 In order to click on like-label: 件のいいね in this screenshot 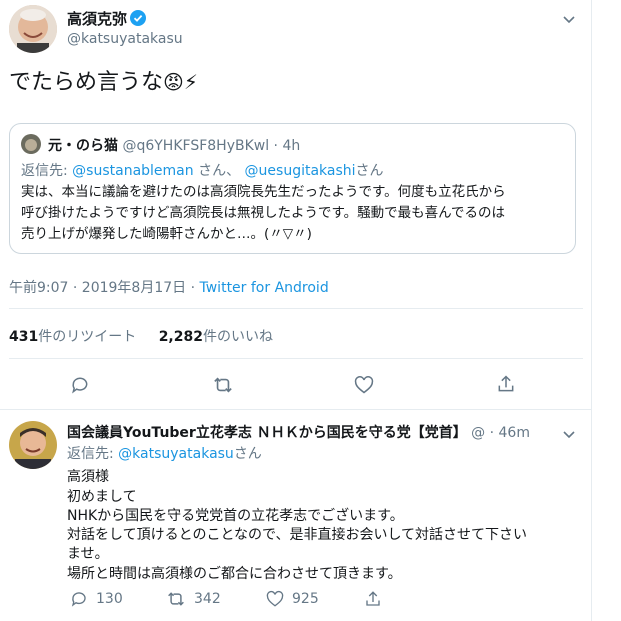, I will do `click(237, 337)`.